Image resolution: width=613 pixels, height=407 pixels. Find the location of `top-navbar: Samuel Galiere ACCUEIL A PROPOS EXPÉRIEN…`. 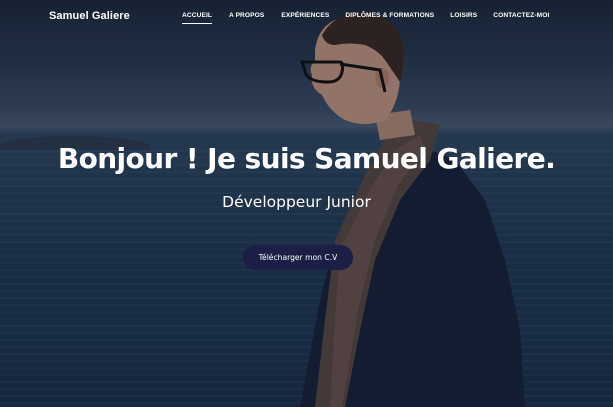

top-navbar: Samuel Galiere ACCUEIL A PROPOS EXPÉRIEN… is located at coordinates (306, 18).